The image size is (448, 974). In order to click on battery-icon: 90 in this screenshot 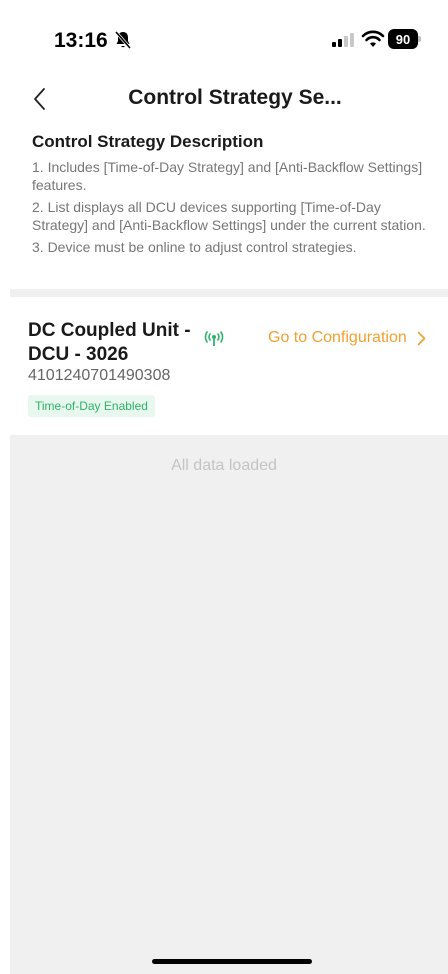, I will do `click(404, 39)`.